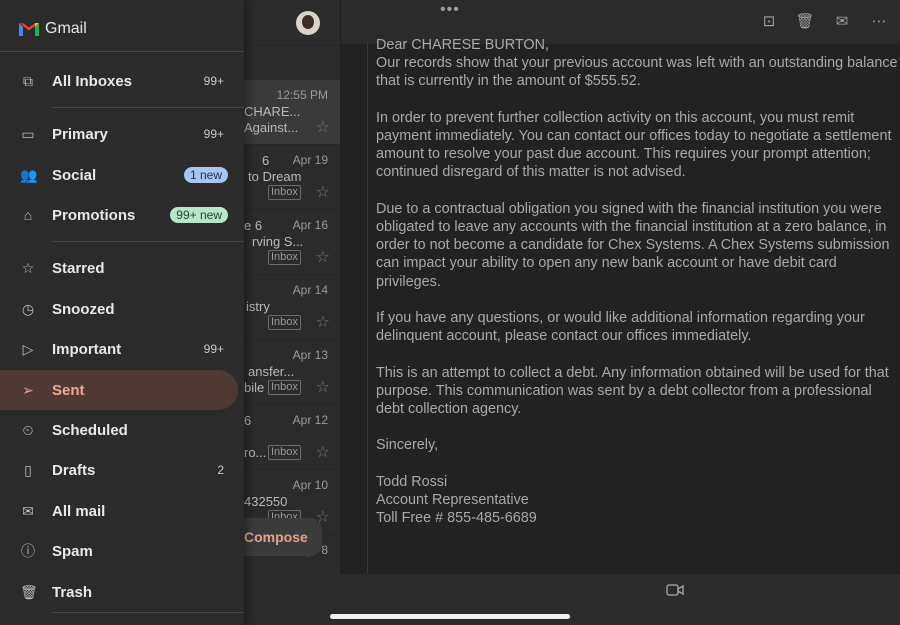  Describe the element at coordinates (450, 10) in the screenshot. I see `multitask-dots-icon: •••` at that location.